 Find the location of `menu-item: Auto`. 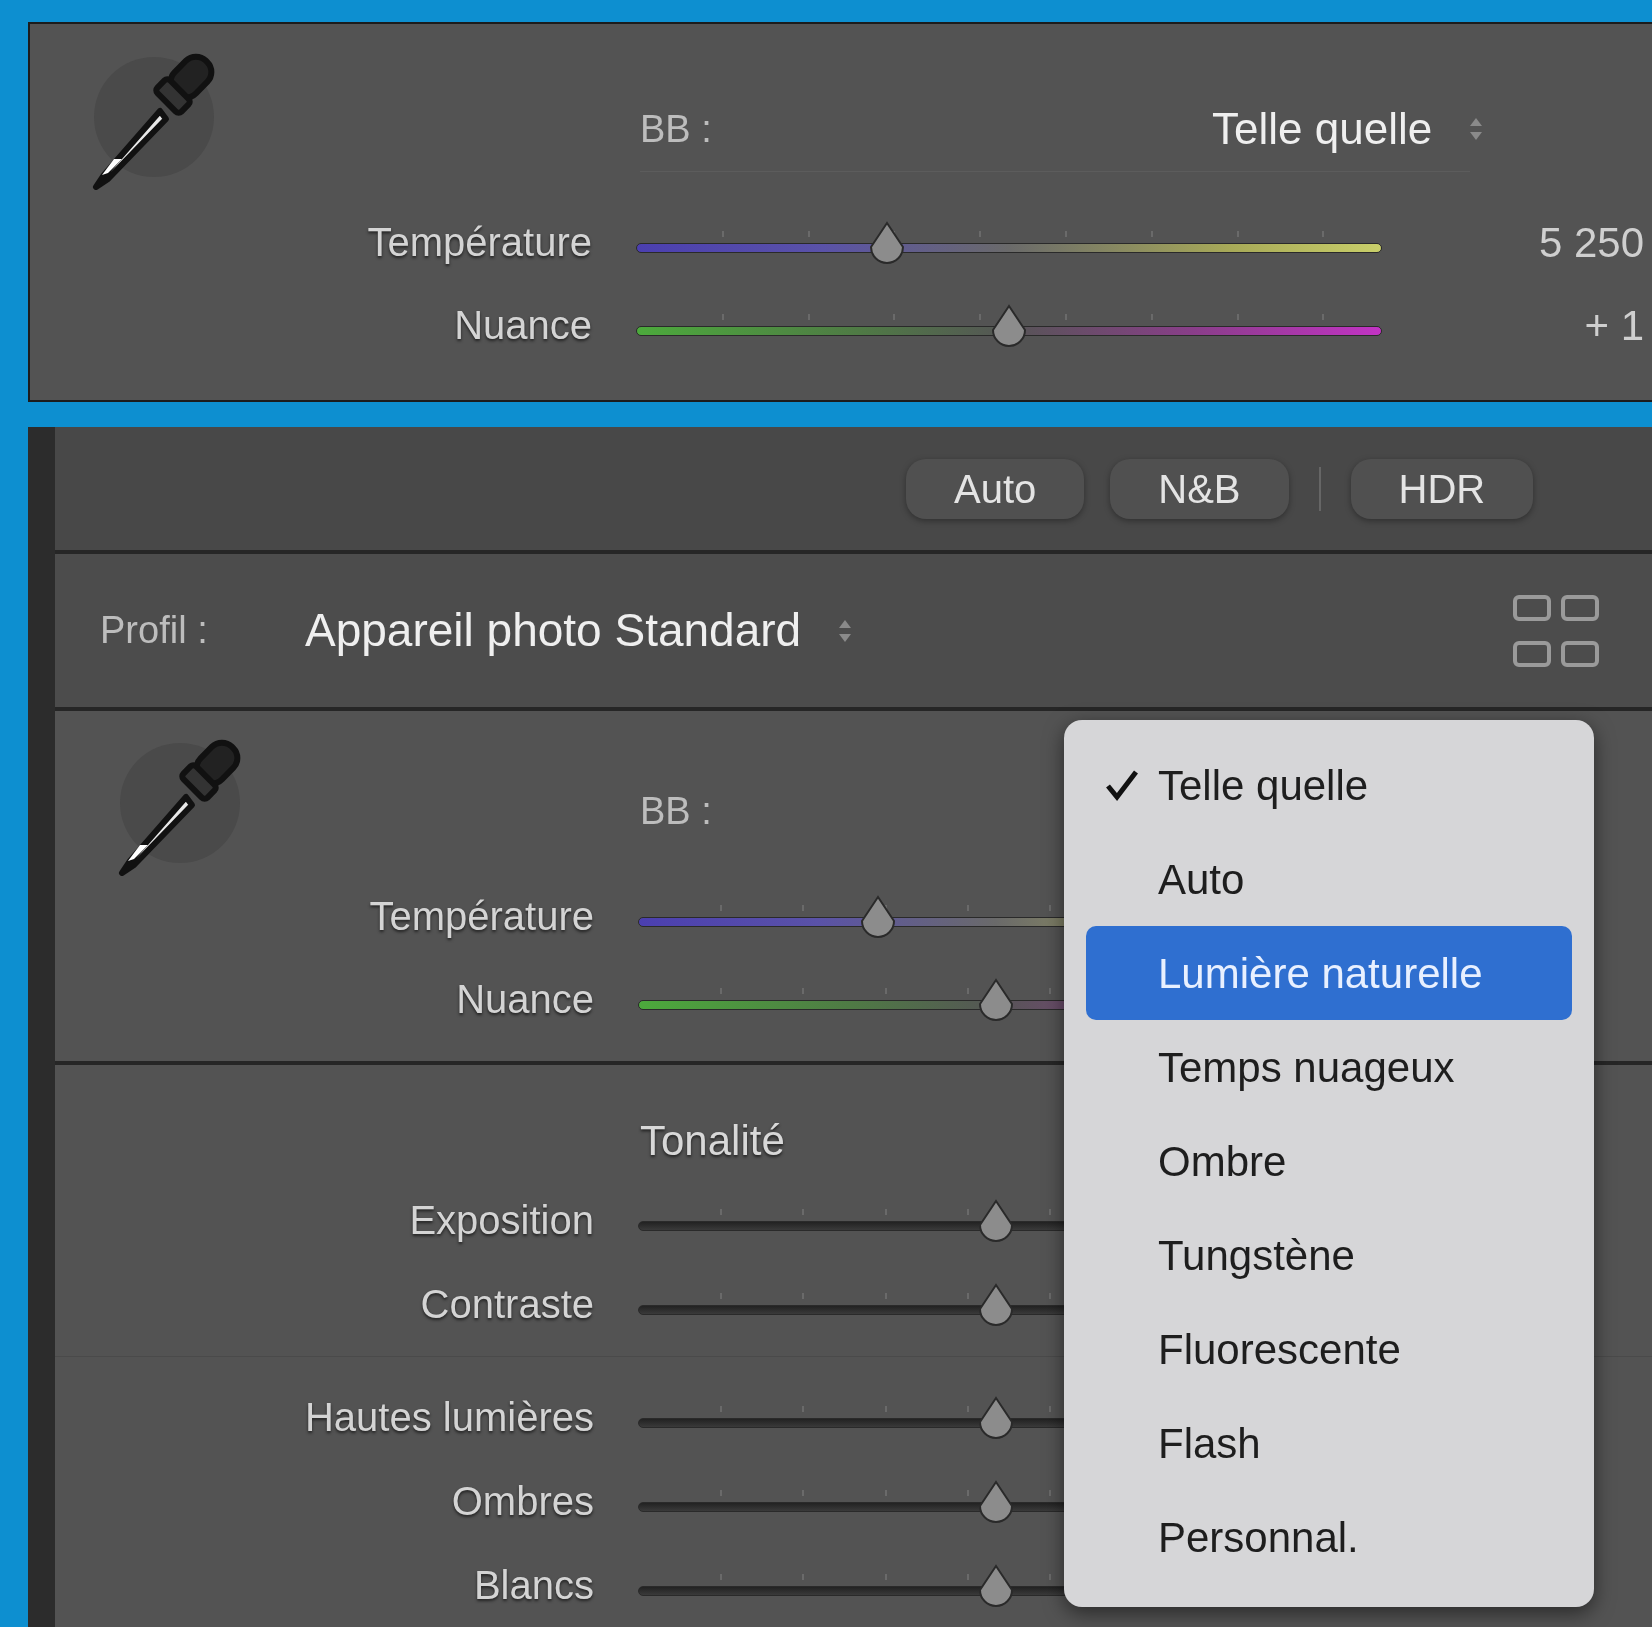

menu-item: Auto is located at coordinates (1329, 879).